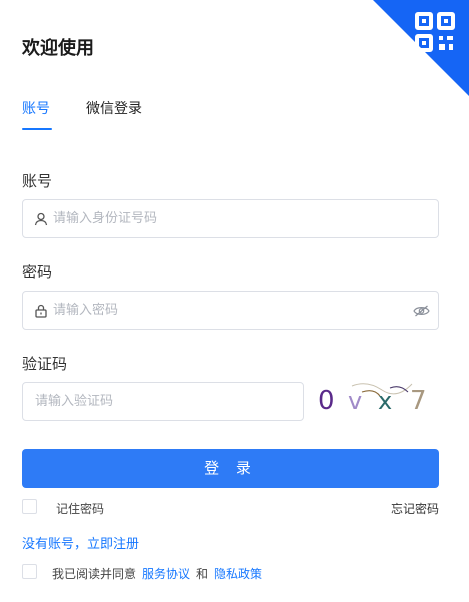 This screenshot has height=602, width=469. I want to click on password-field-wrapper, so click(230, 310).